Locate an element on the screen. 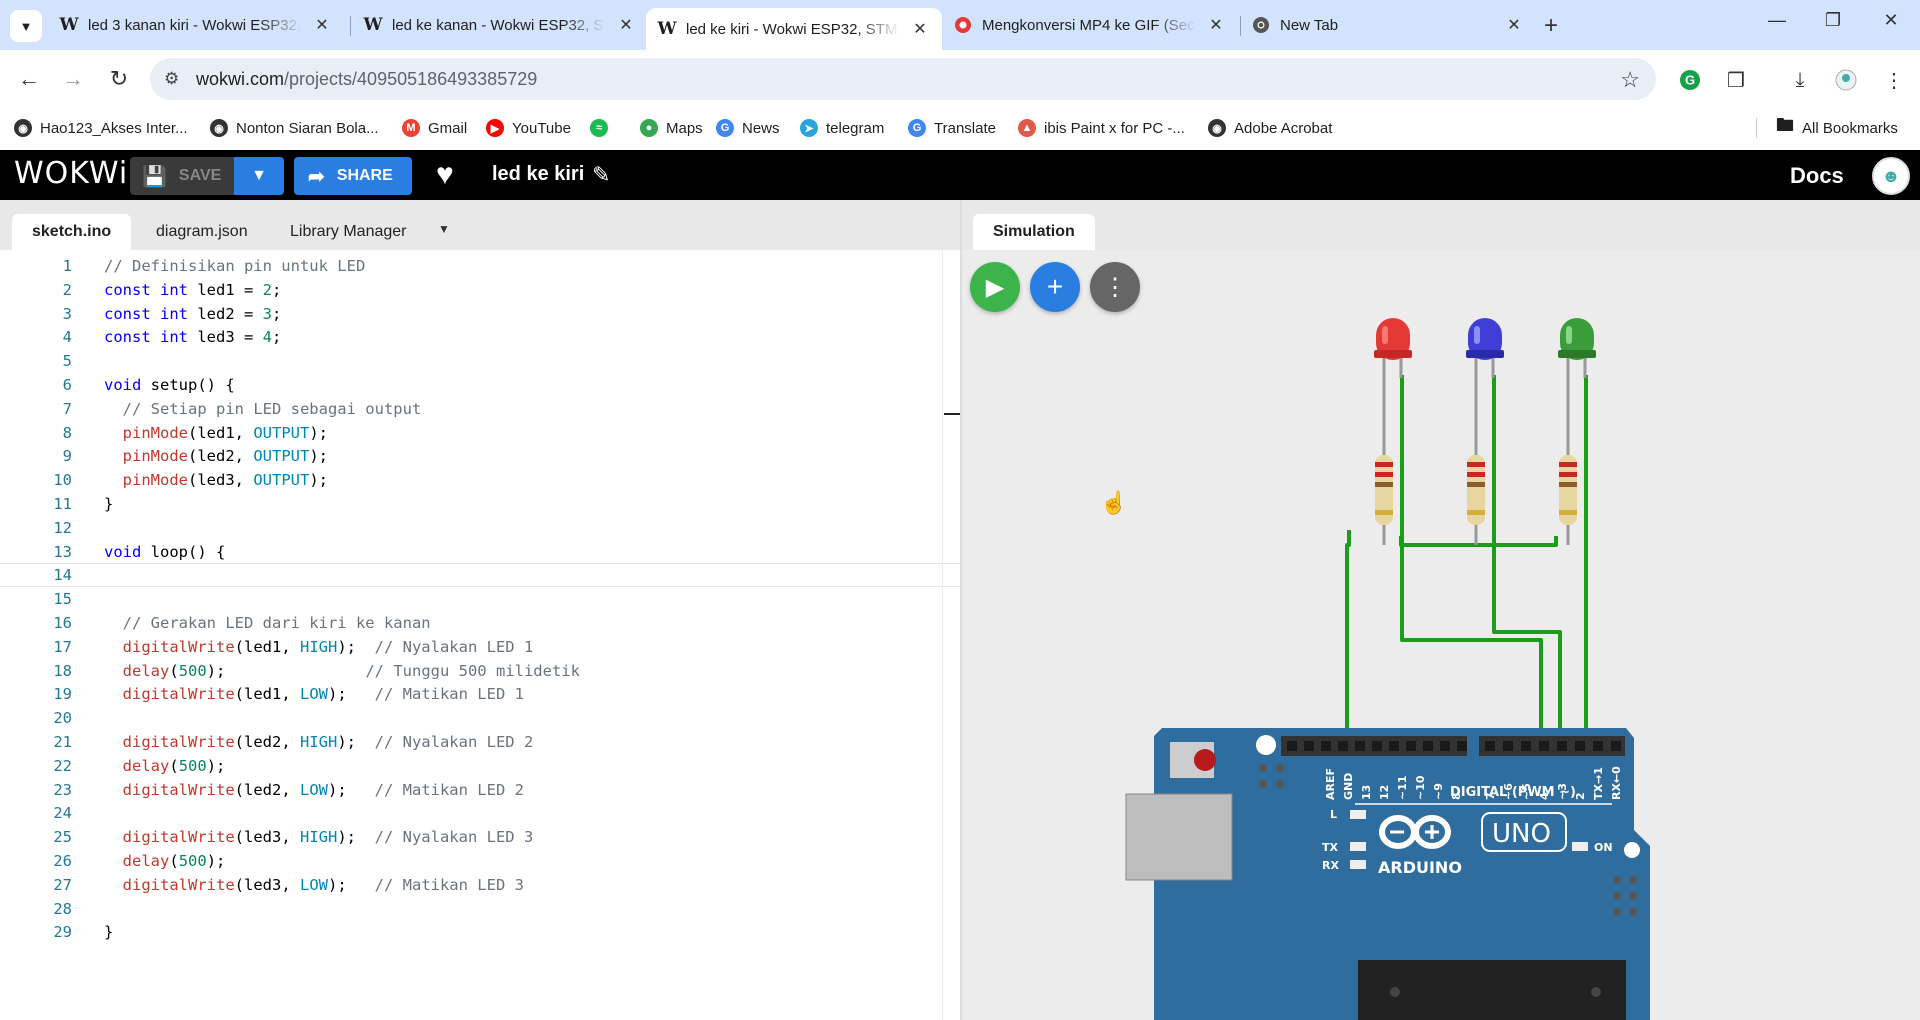  wokwi-favicon-icon: W is located at coordinates (373, 25).